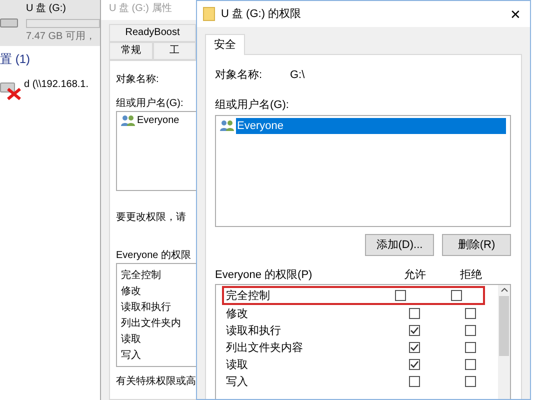  What do you see at coordinates (261, 14) in the screenshot?
I see `window-title: U 盘 (G:) 的权限` at bounding box center [261, 14].